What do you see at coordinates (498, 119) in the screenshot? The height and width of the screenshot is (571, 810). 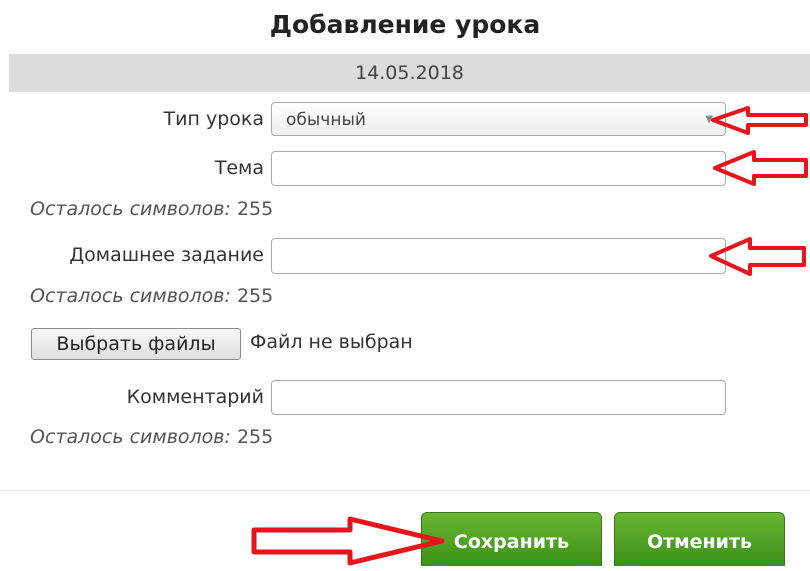 I see `lesson-type-select: обычный ▼` at bounding box center [498, 119].